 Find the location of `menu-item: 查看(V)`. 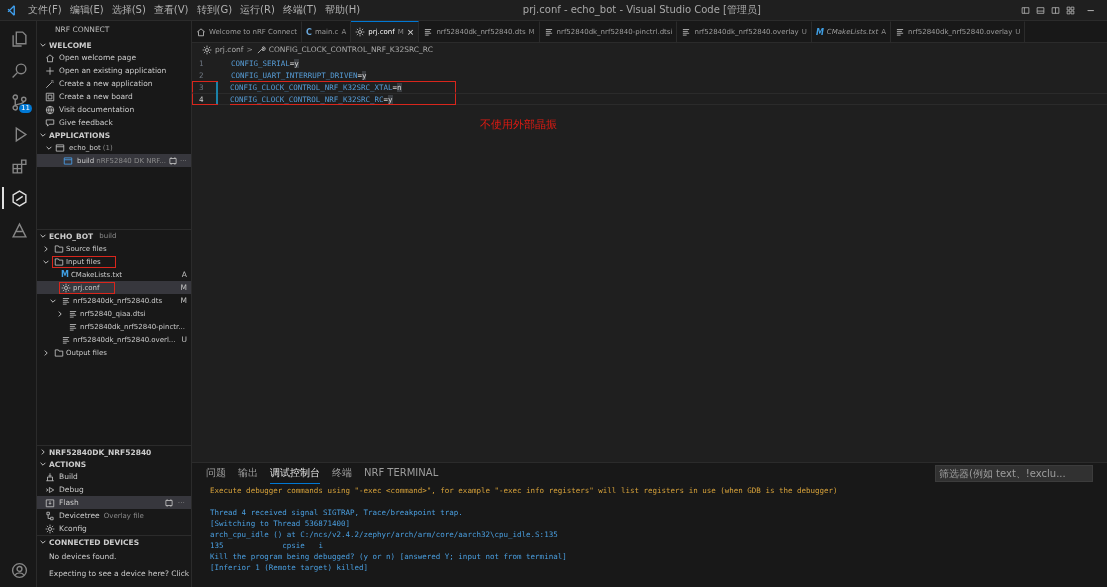

menu-item: 查看(V) is located at coordinates (171, 10).